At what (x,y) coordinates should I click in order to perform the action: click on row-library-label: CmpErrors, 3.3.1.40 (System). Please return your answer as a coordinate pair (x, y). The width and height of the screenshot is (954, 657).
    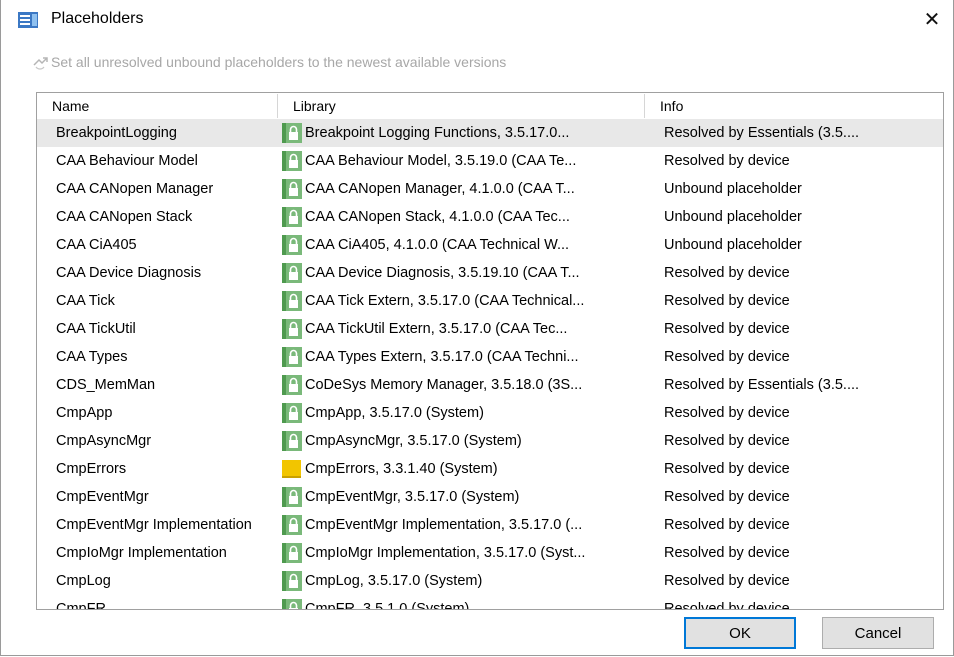
    Looking at the image, I should click on (401, 469).